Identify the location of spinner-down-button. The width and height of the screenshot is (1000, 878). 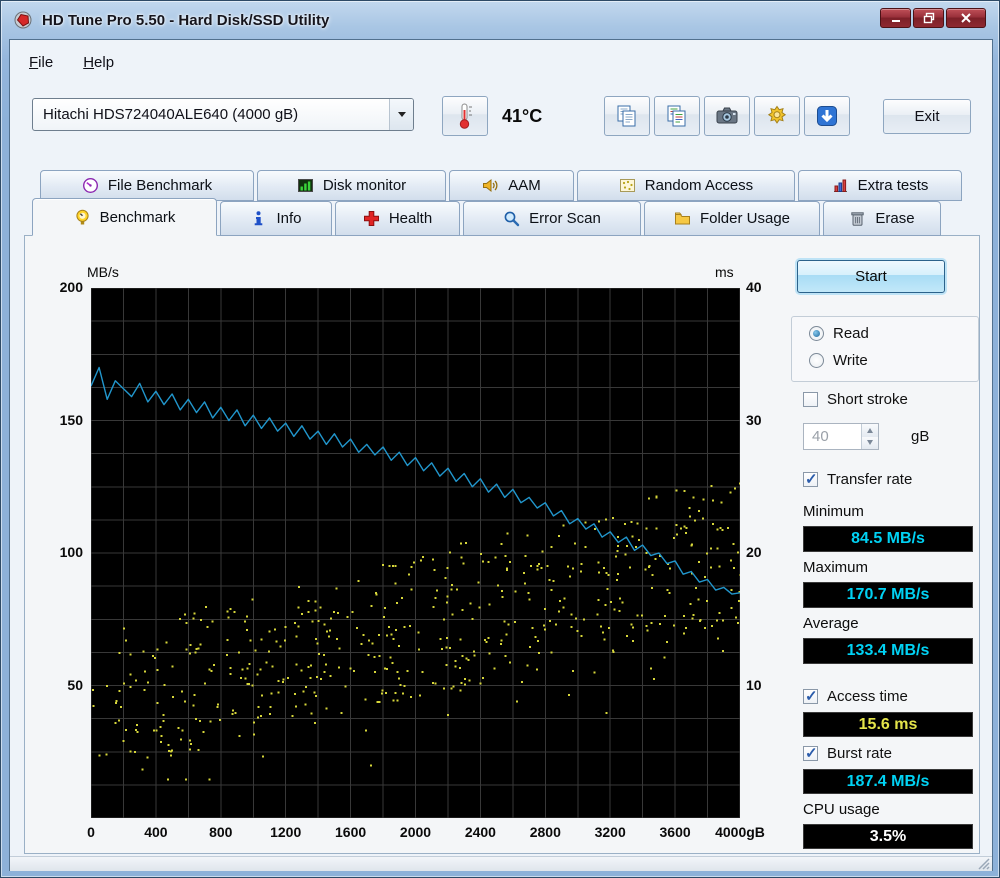
(870, 442).